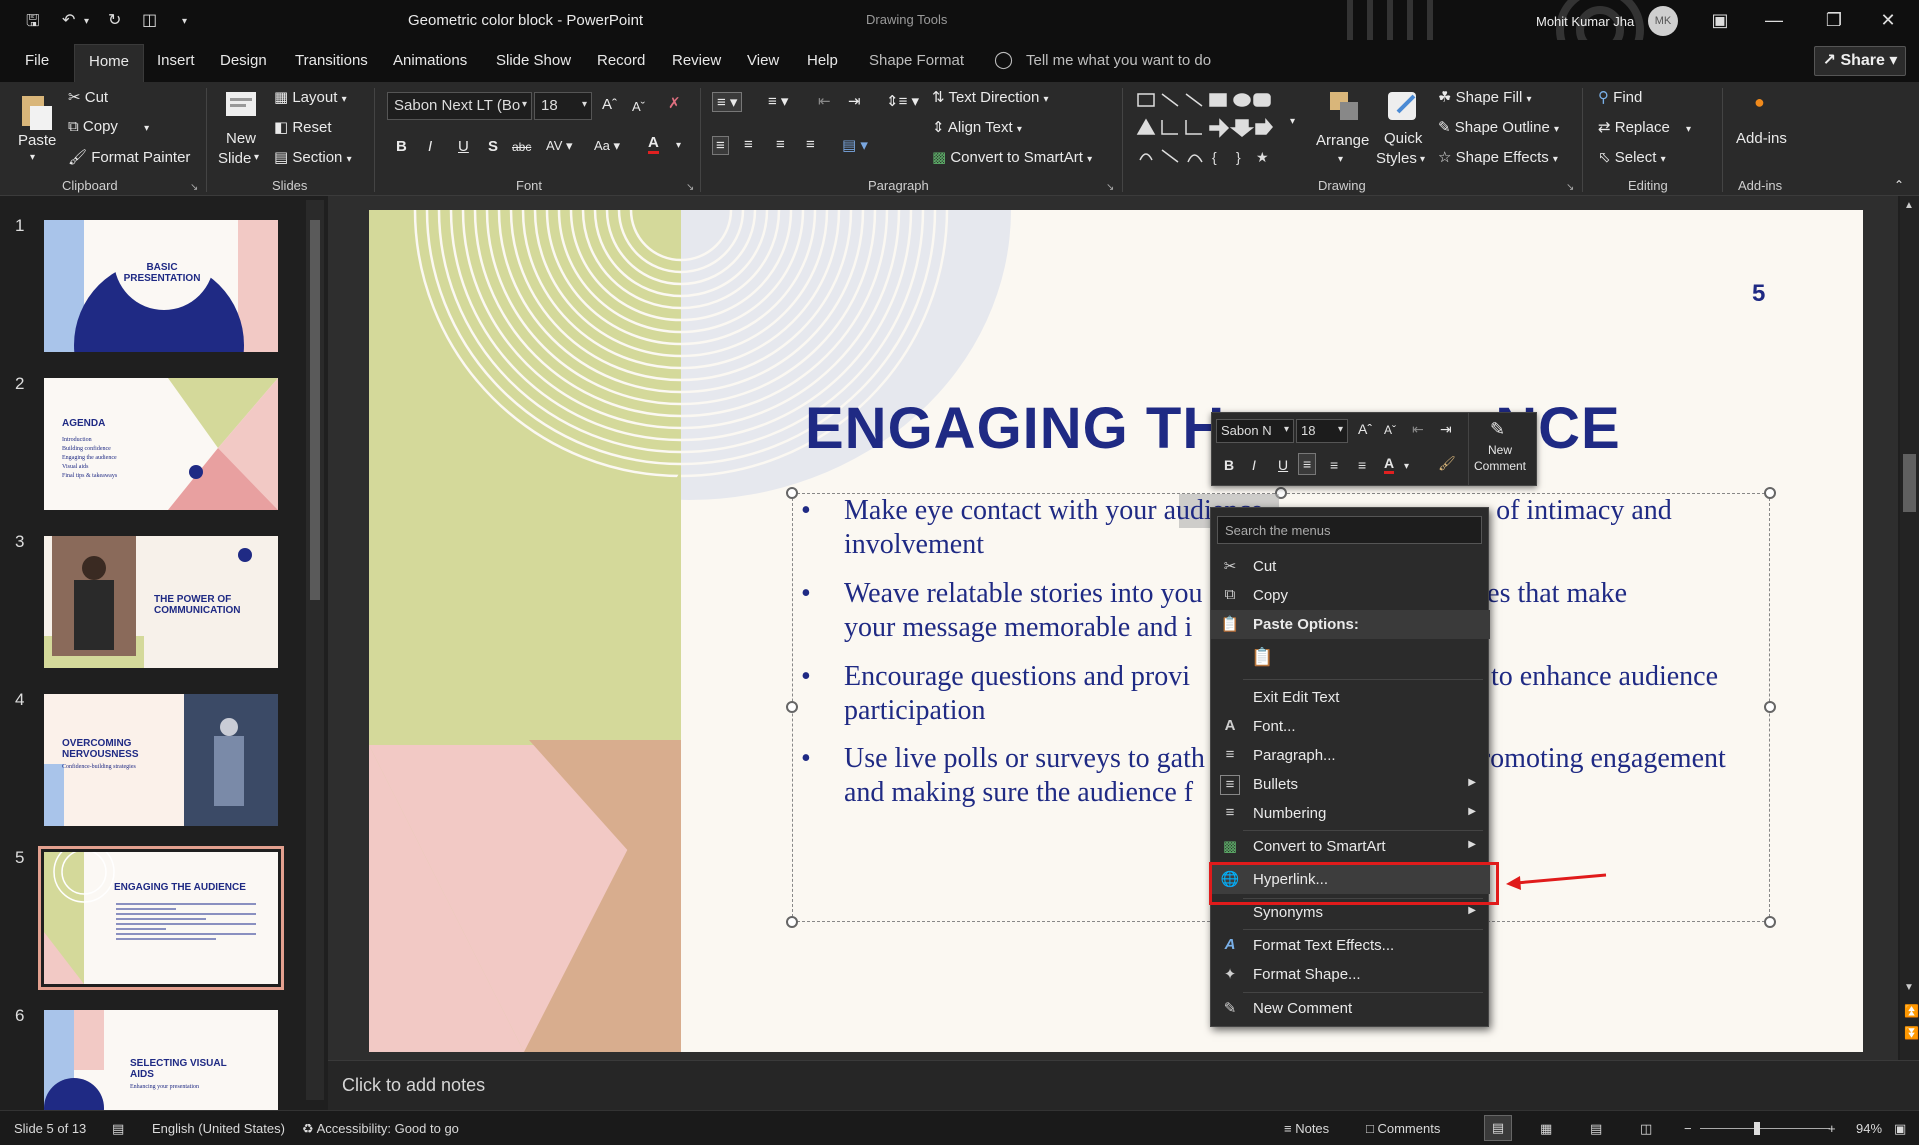 The height and width of the screenshot is (1145, 1919). Describe the element at coordinates (990, 97) in the screenshot. I see `text-direction-button: ⇅ Text Direction ▾` at that location.